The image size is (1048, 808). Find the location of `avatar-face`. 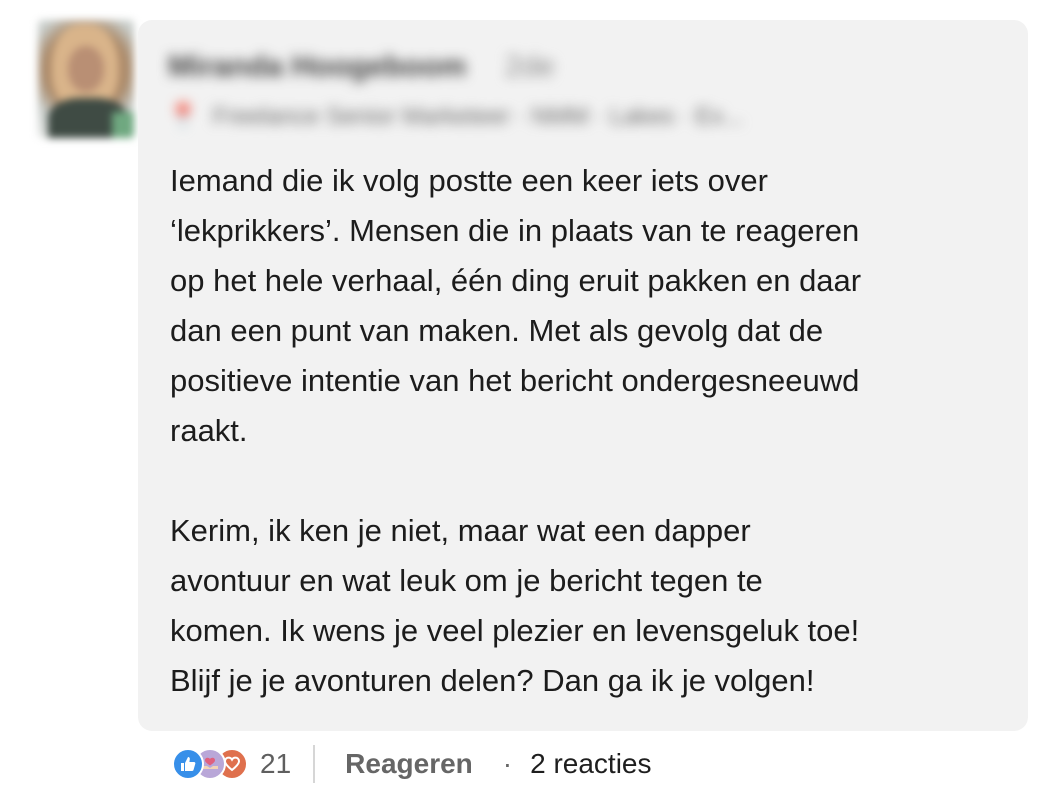

avatar-face is located at coordinates (86, 69).